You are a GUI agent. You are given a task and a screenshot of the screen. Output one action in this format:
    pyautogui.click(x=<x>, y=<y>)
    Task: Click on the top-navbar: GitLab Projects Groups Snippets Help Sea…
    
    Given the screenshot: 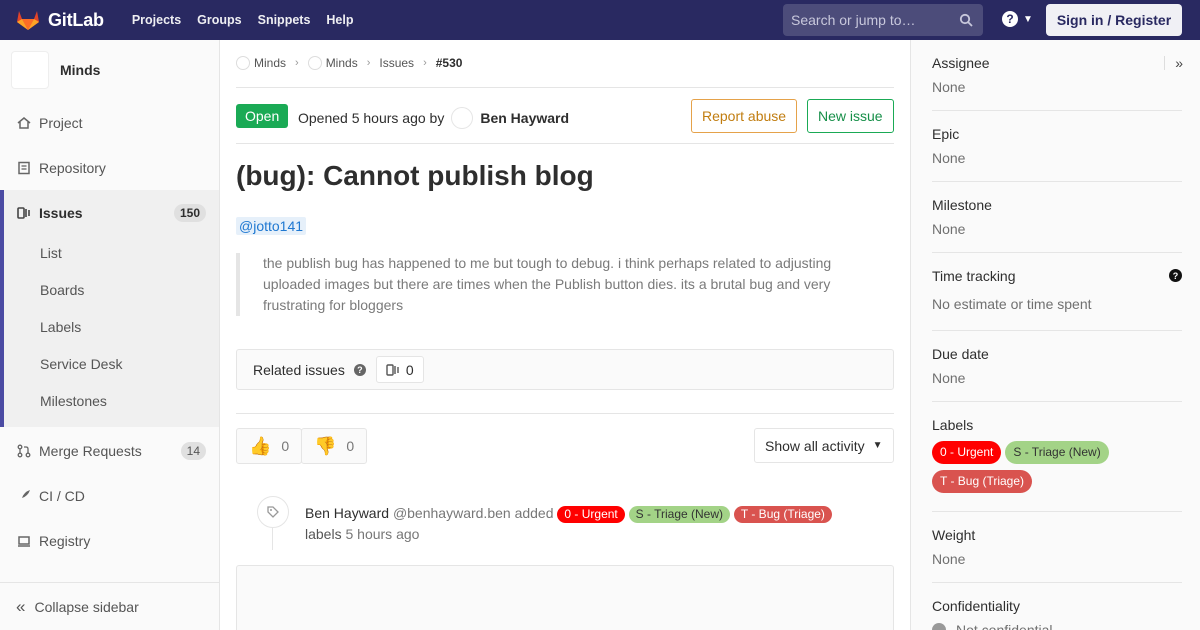 What is the action you would take?
    pyautogui.click(x=600, y=20)
    